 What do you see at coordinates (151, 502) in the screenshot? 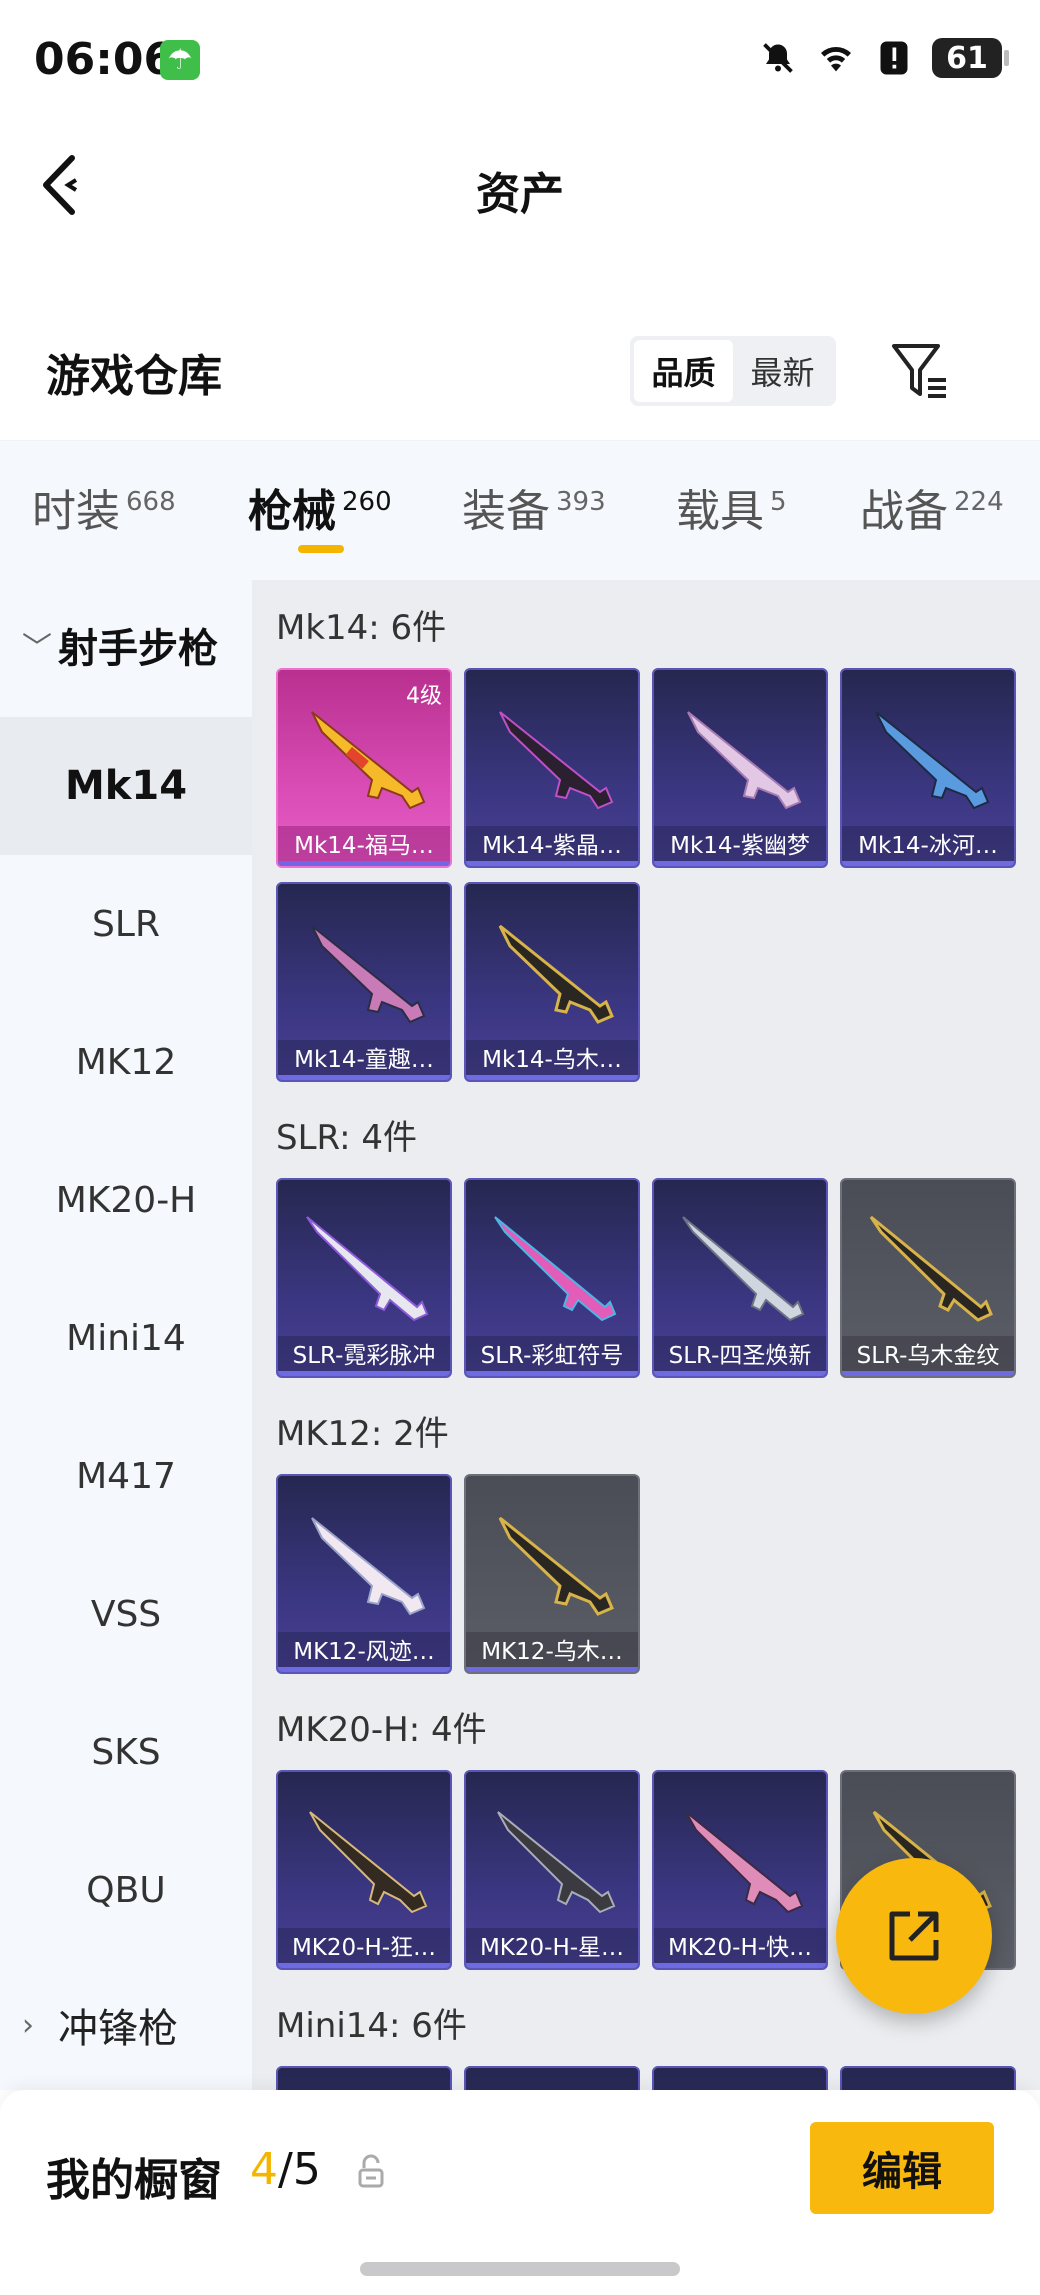
I see `tab-count: 668` at bounding box center [151, 502].